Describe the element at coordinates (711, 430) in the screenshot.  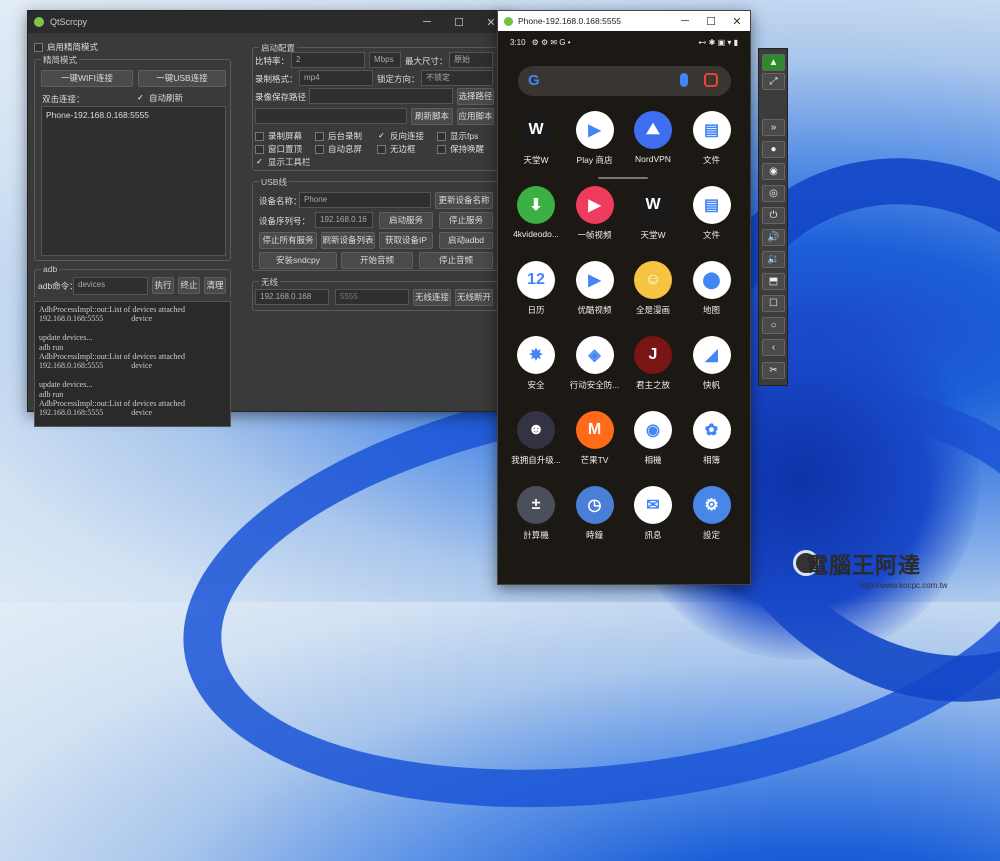
I see `app-19-icon: ✿` at that location.